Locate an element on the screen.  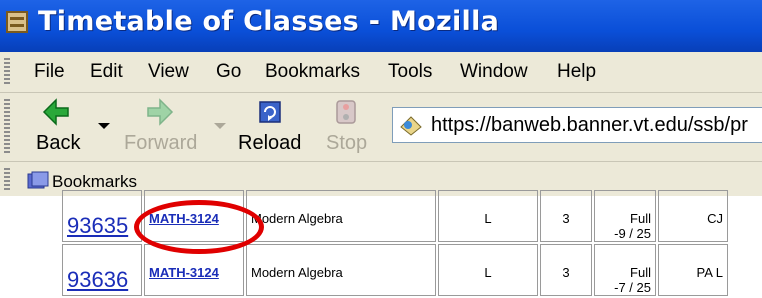
bookmarks-icon is located at coordinates (38, 180).